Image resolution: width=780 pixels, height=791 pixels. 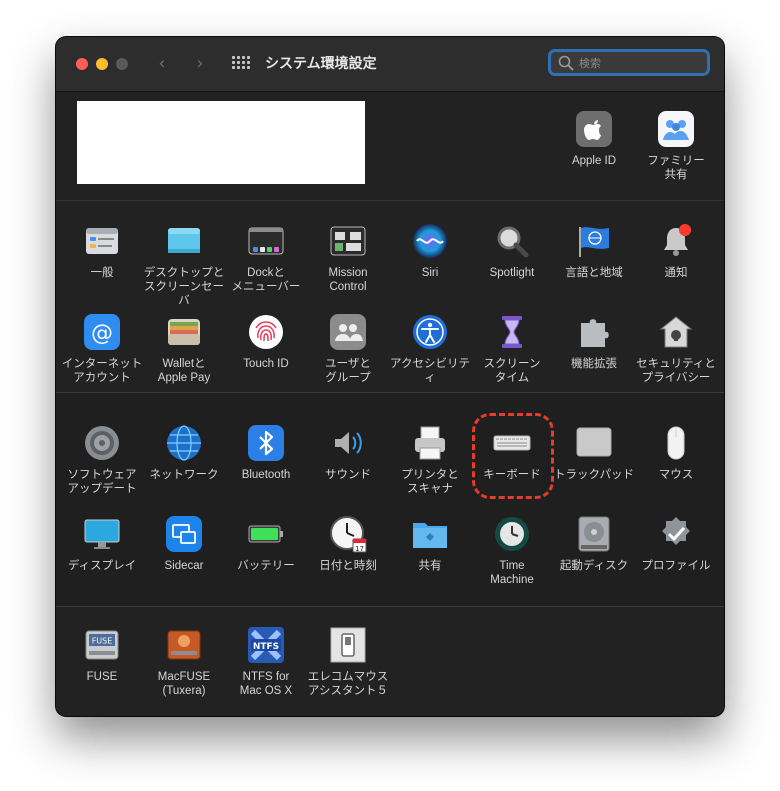 What do you see at coordinates (348, 332) in the screenshot?
I see `users-icon` at bounding box center [348, 332].